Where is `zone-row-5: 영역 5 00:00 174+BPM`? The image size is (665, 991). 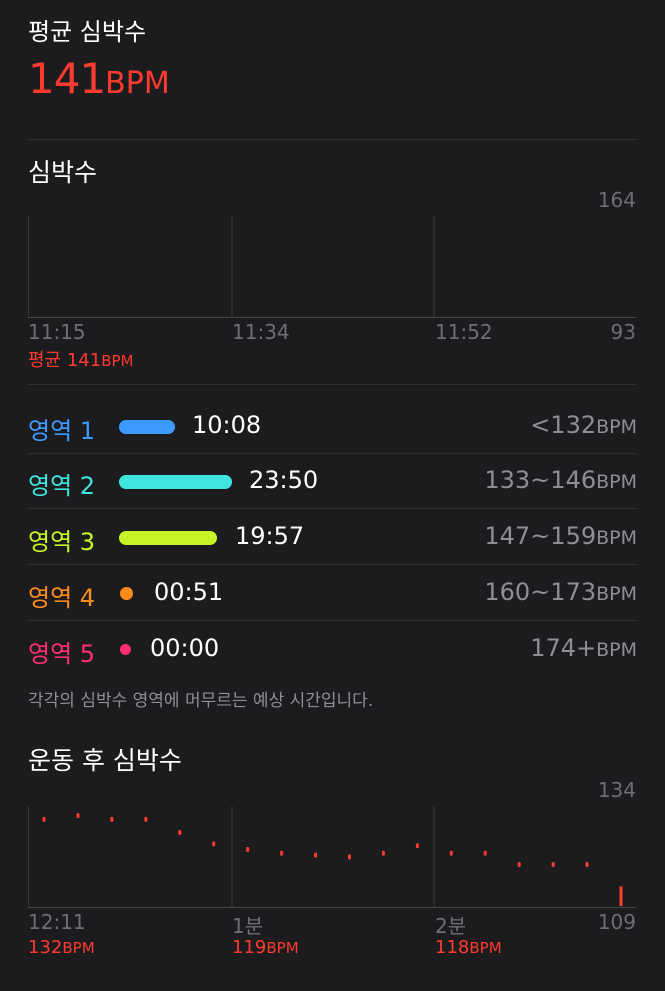
zone-row-5: 영역 5 00:00 174+BPM is located at coordinates (332, 649).